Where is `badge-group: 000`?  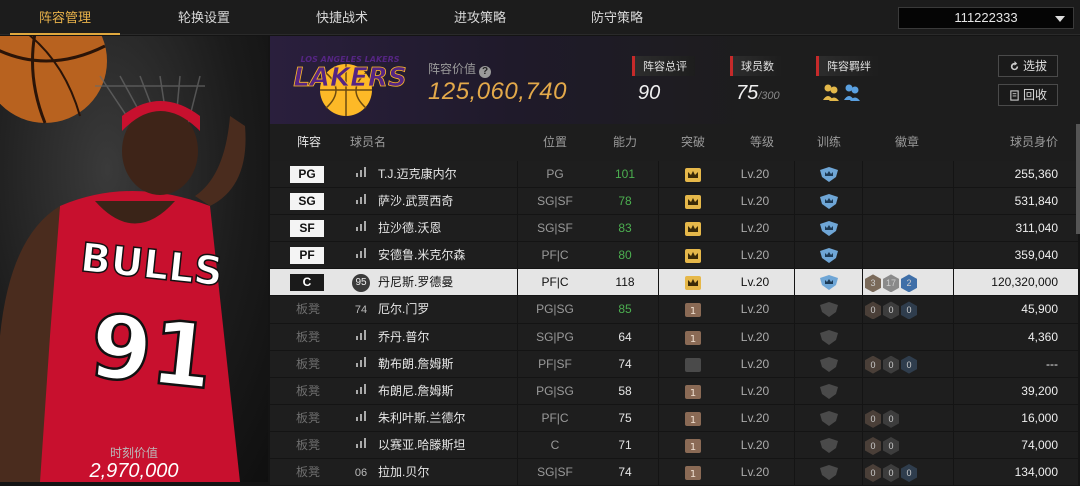 badge-group: 000 is located at coordinates (892, 473).